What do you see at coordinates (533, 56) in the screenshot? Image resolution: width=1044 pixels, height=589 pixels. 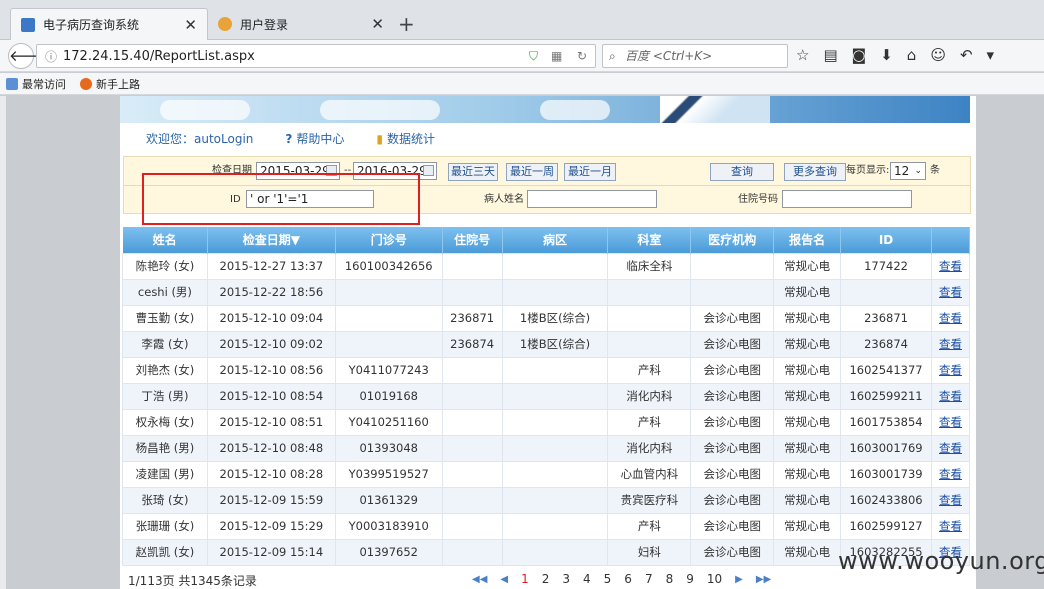 I see `shield-icon: ⛉` at bounding box center [533, 56].